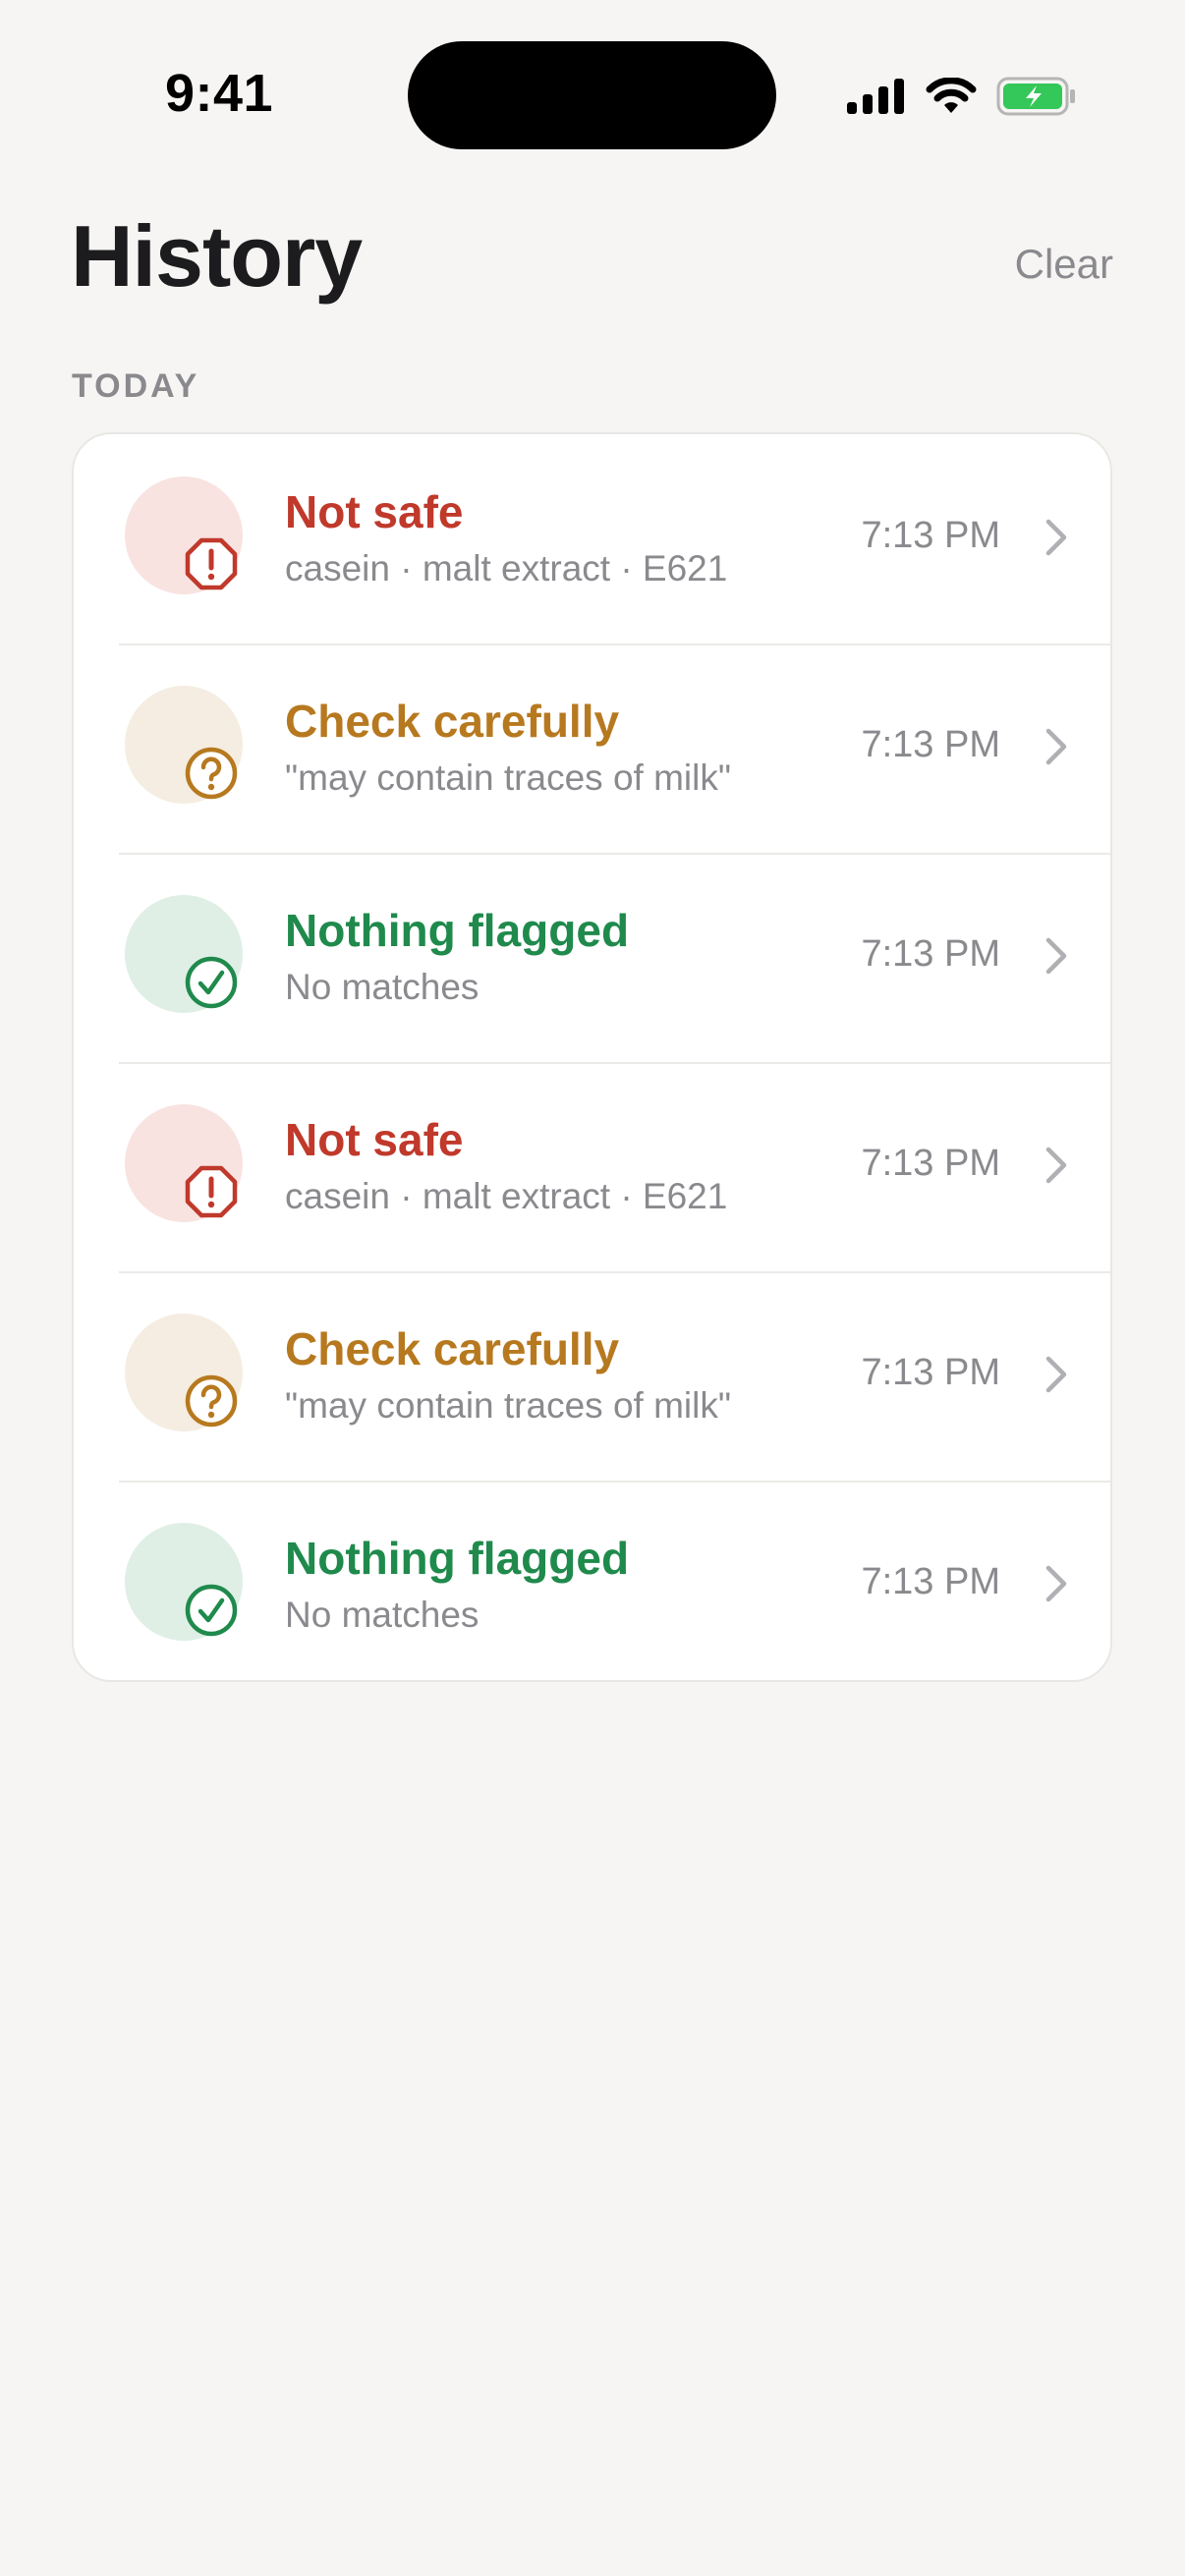 The height and width of the screenshot is (2576, 1185). I want to click on signal-icon, so click(876, 96).